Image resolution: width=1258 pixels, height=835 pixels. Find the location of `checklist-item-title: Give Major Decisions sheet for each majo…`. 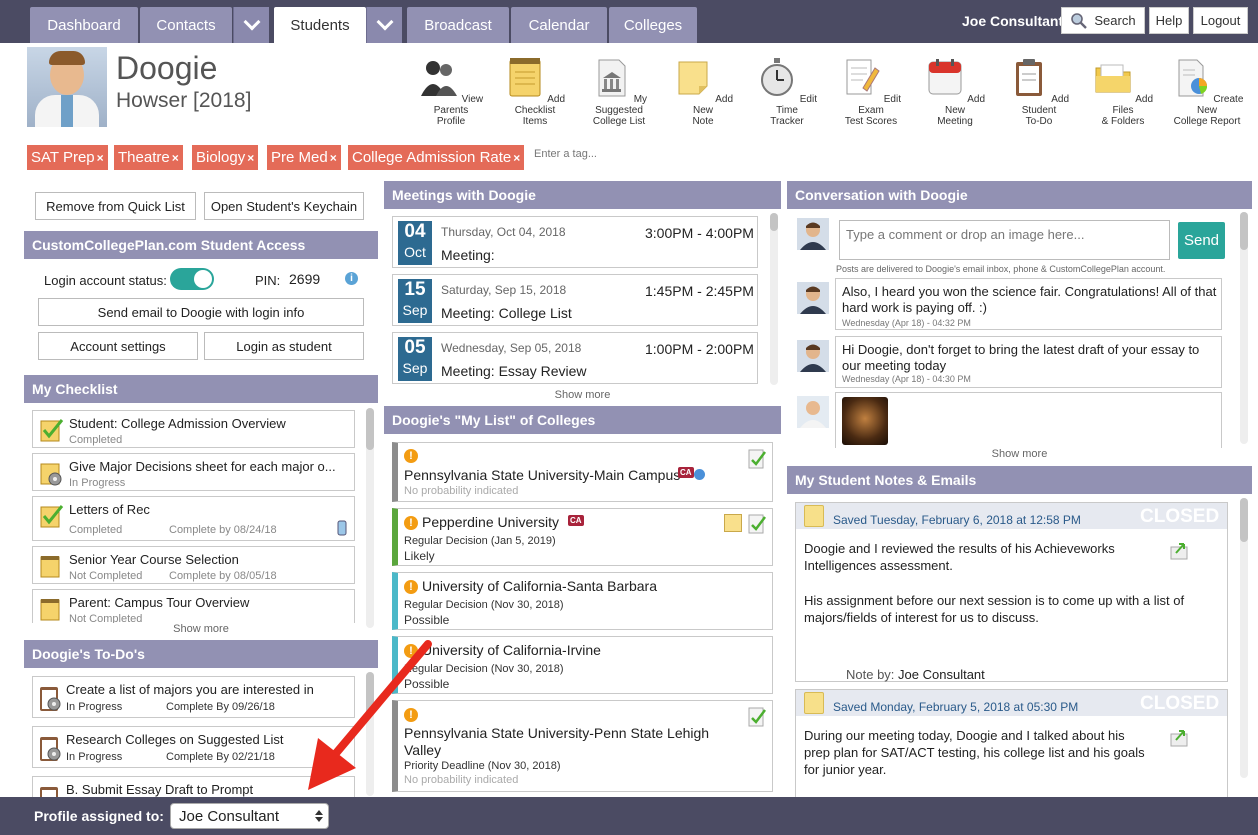

checklist-item-title: Give Major Decisions sheet for each majo… is located at coordinates (202, 466).